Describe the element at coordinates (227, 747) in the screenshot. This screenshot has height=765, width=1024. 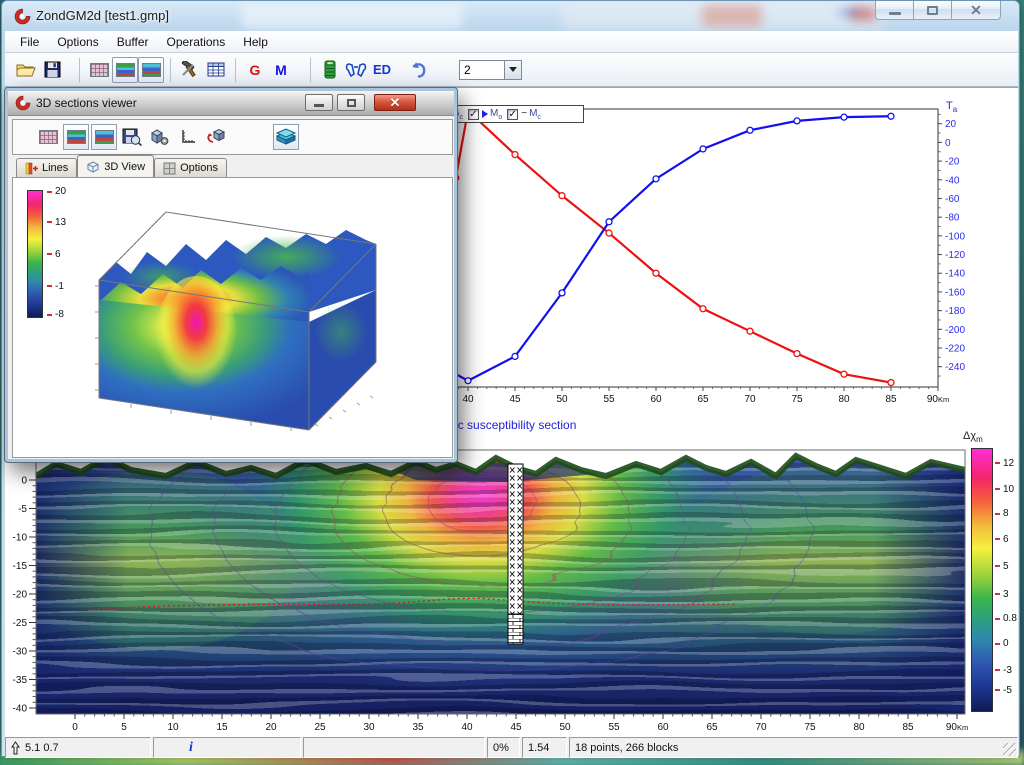
I see `status-info-cell: i` at that location.